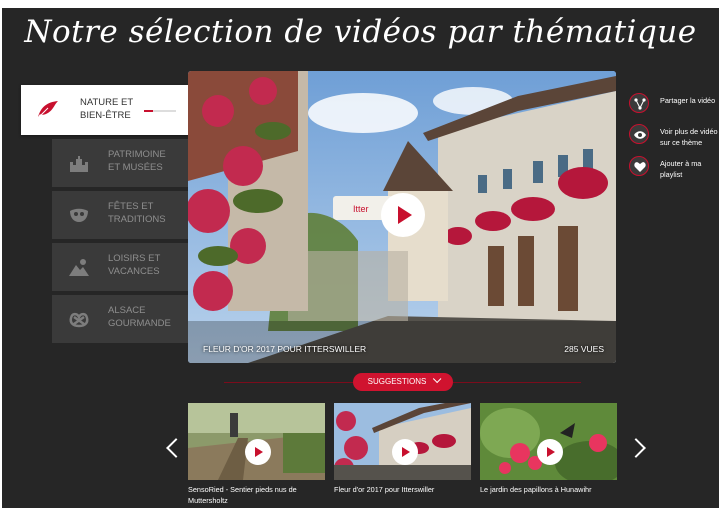 This screenshot has height=508, width=721. I want to click on category-label: NATURE ET, so click(107, 102).